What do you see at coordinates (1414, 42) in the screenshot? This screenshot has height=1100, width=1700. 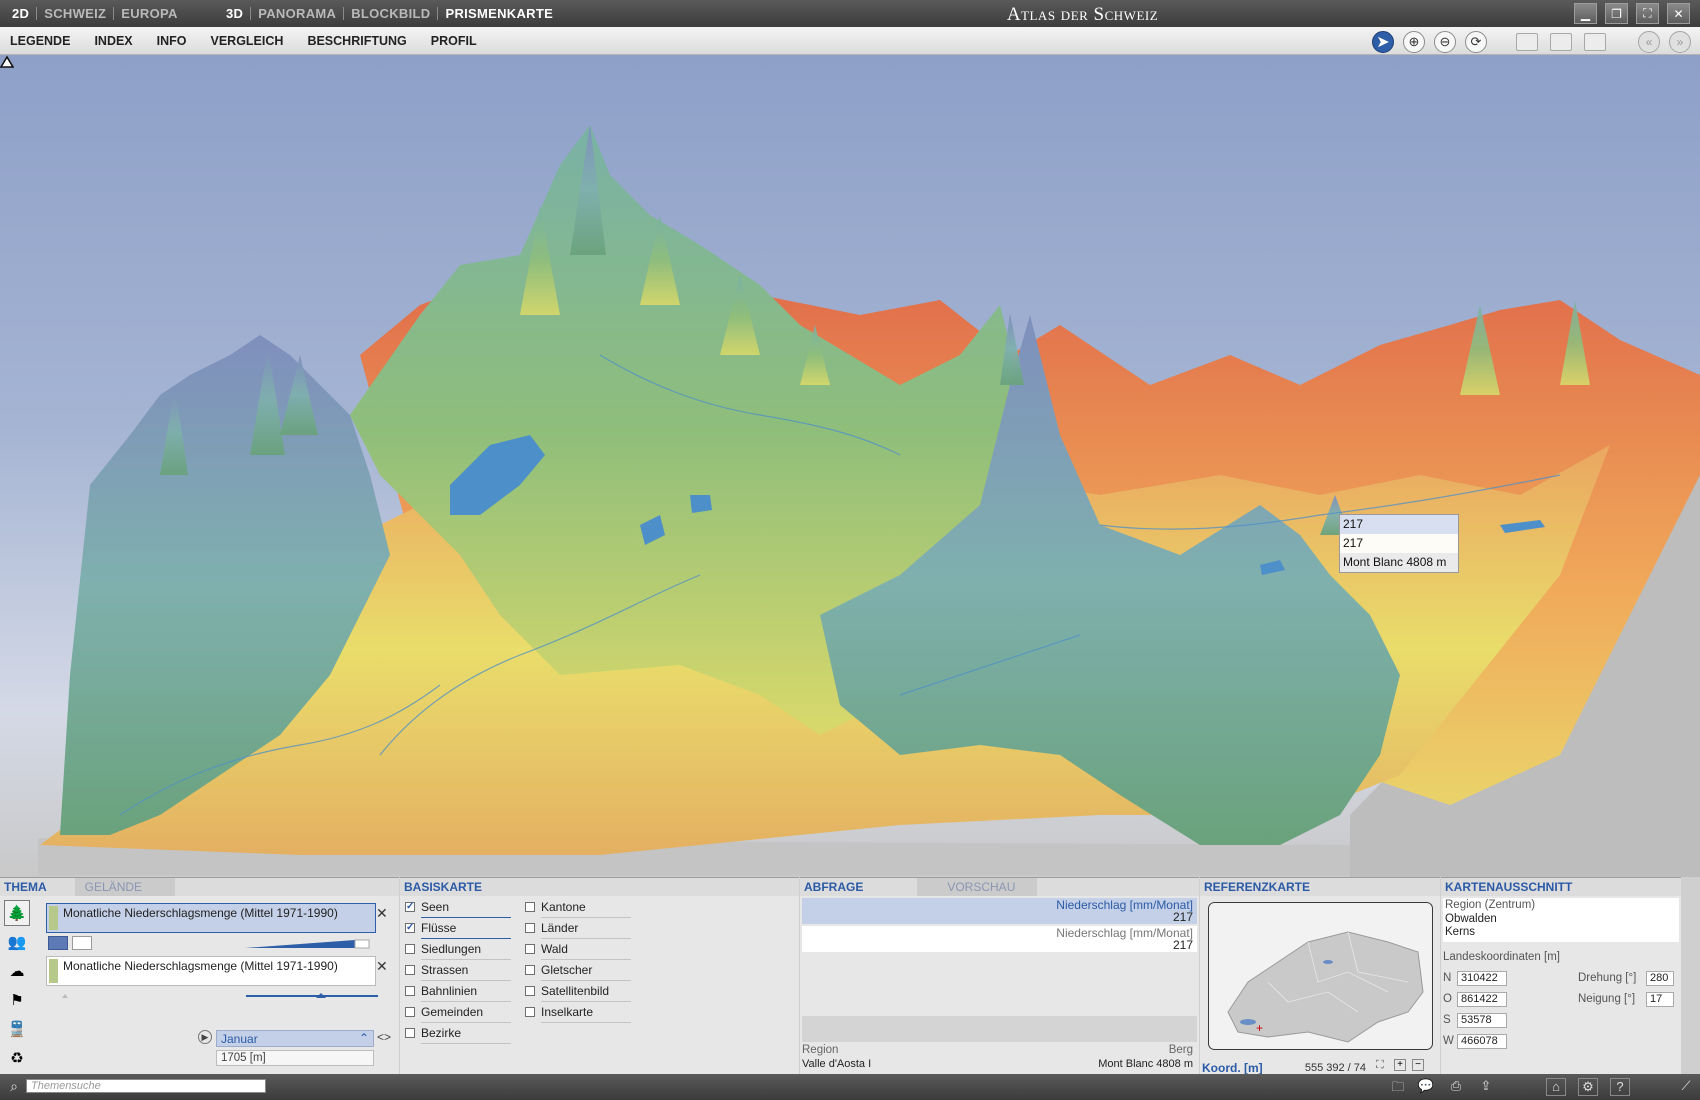 I see `zoom-in-icon: ⊕` at bounding box center [1414, 42].